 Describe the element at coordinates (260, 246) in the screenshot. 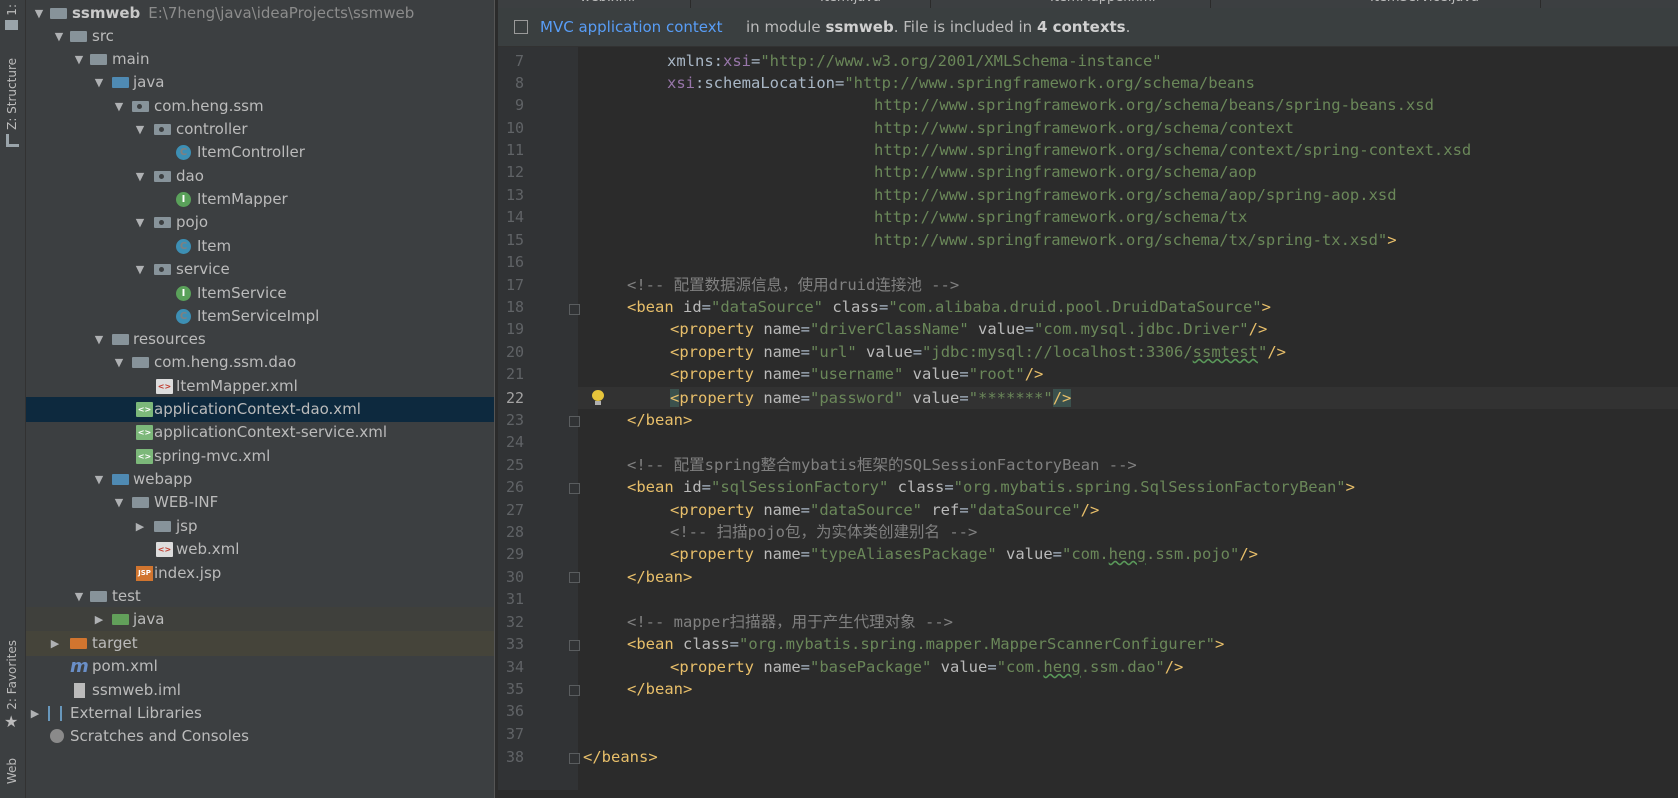

I see `tree-item-item: C Item` at that location.